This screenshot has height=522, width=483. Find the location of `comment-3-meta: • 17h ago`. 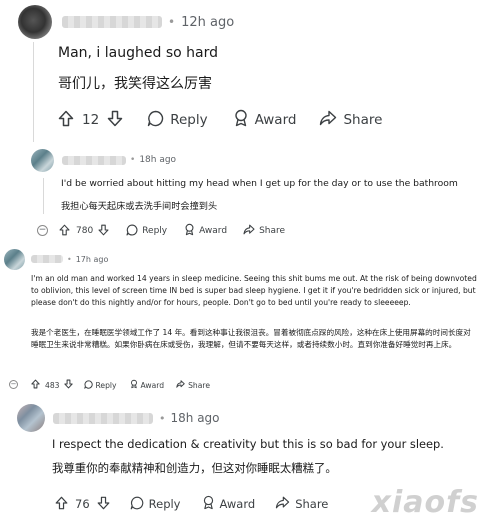

comment-3-meta: • 17h ago is located at coordinates (56, 259).